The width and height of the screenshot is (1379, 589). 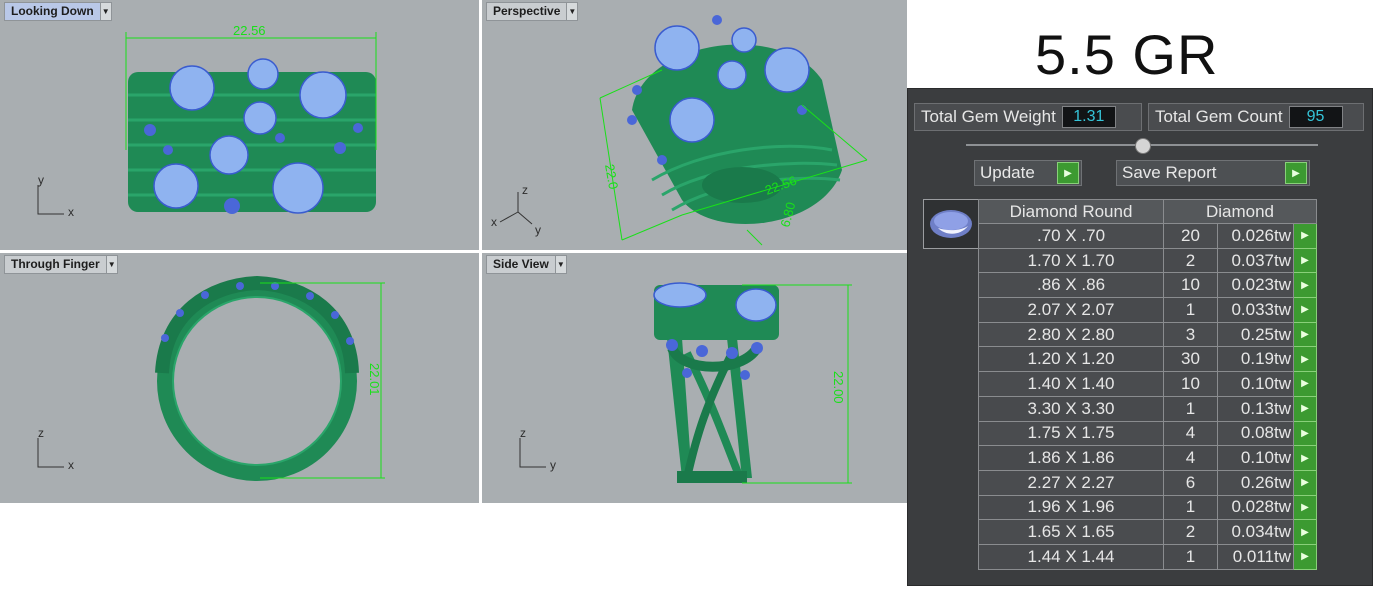 I want to click on perspective-canvas: 22.56 22.0 6.80 z x y, so click(x=694, y=125).